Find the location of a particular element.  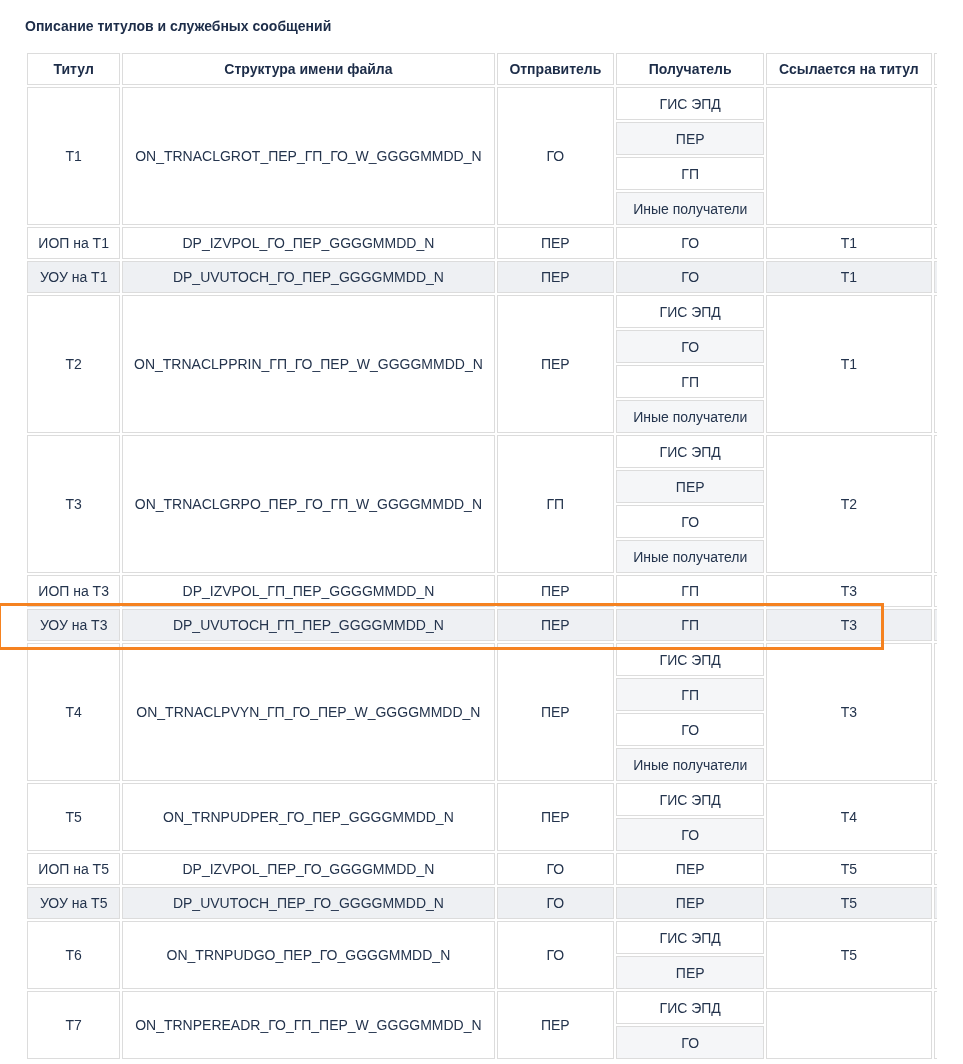

column-header: Получатель is located at coordinates (690, 69).